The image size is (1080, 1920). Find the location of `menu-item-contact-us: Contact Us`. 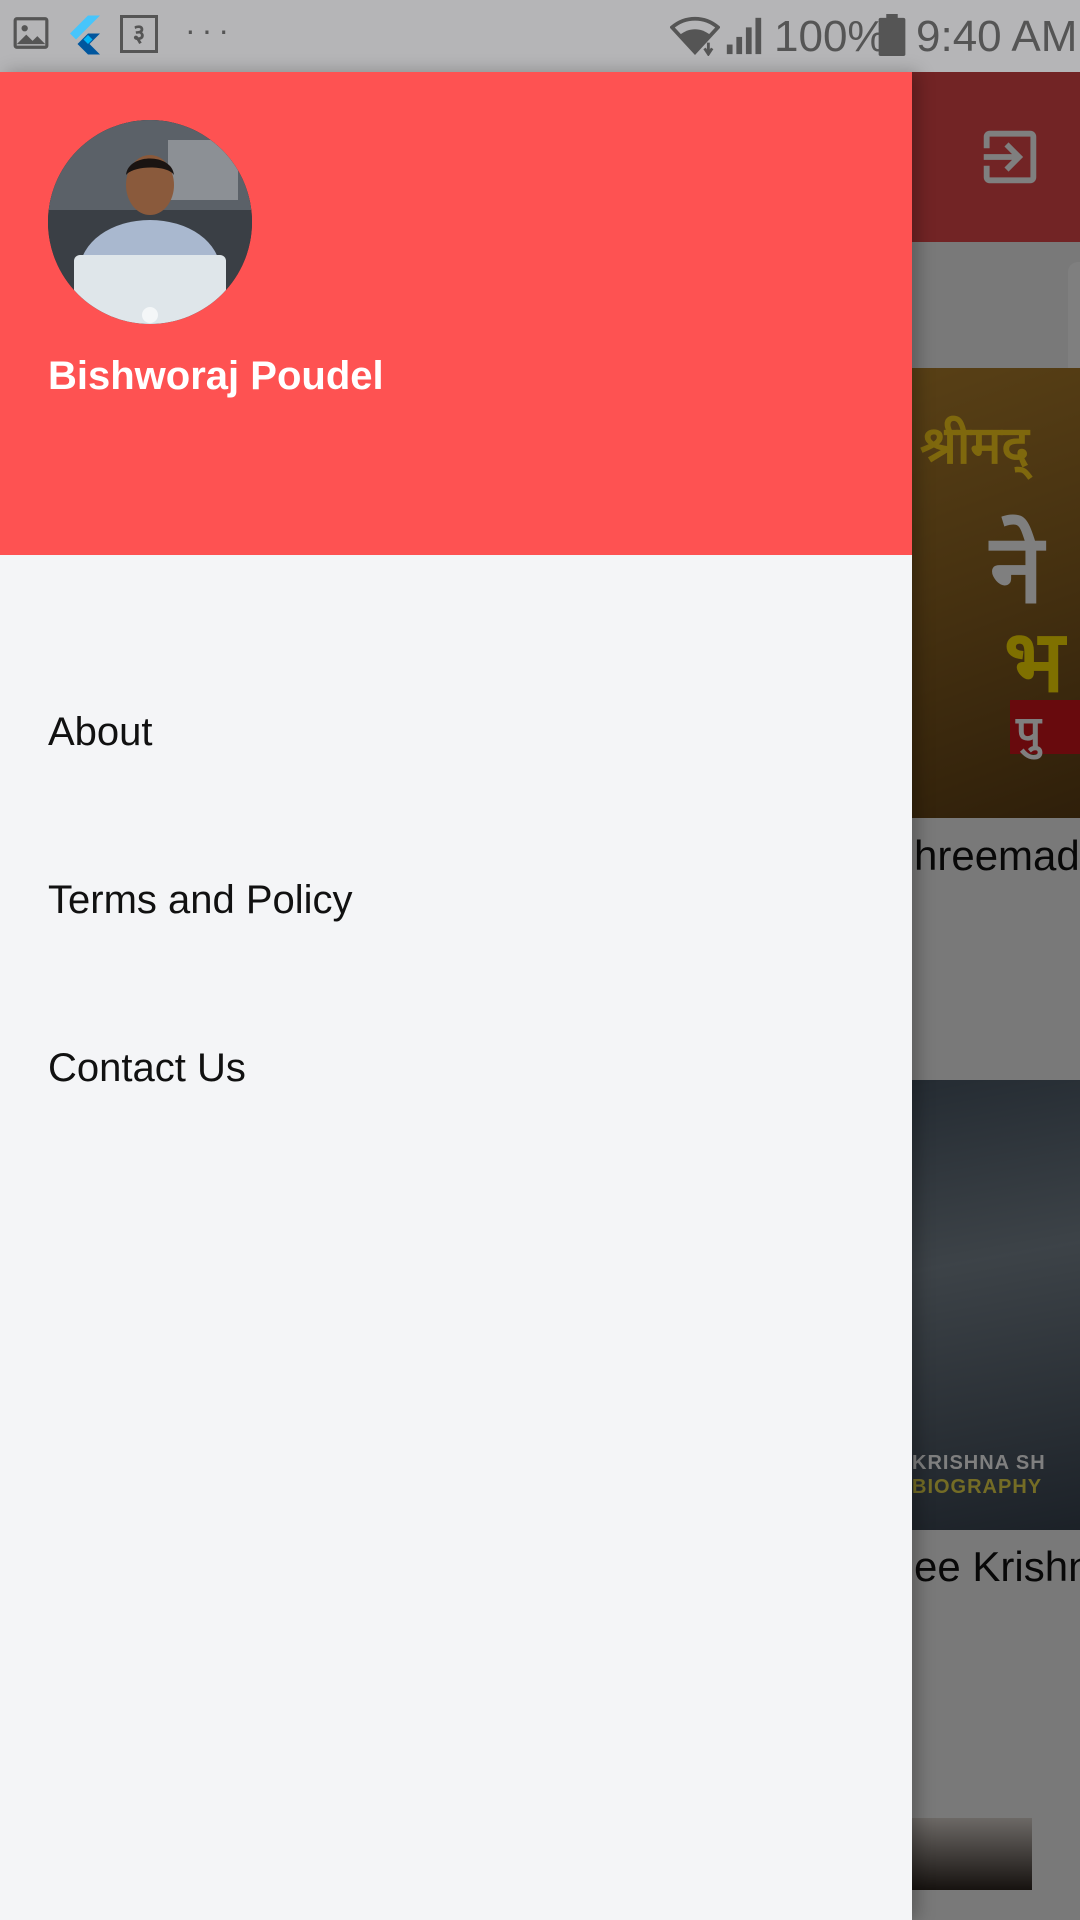

menu-item-contact-us: Contact Us is located at coordinates (456, 1071).